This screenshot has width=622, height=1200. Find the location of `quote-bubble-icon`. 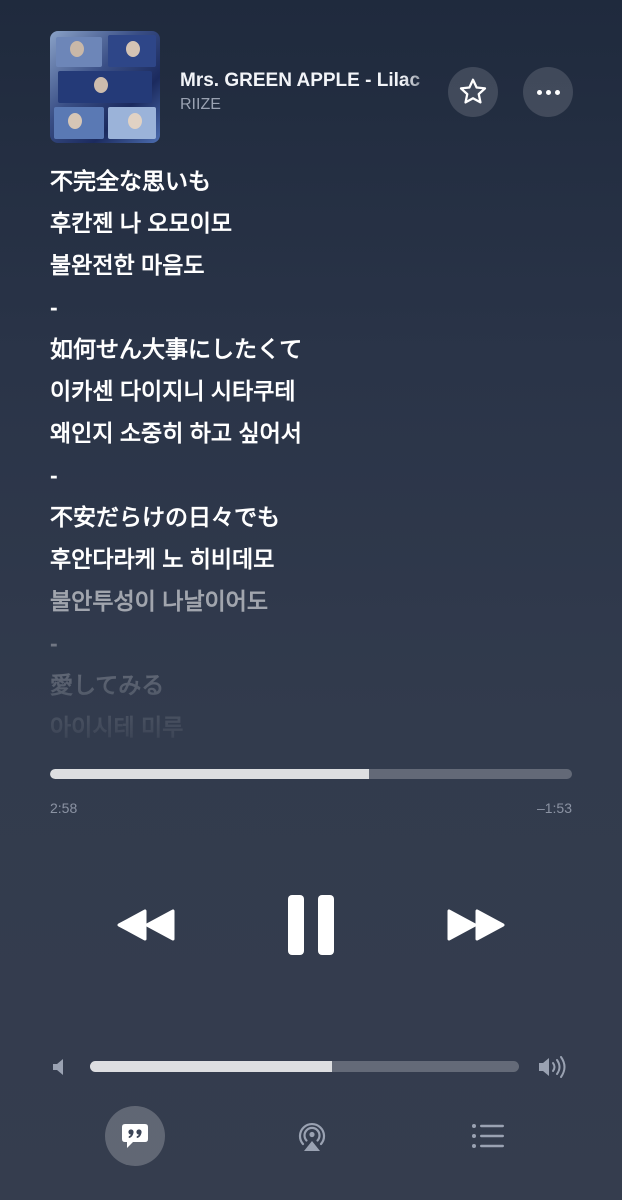

quote-bubble-icon is located at coordinates (135, 1136).